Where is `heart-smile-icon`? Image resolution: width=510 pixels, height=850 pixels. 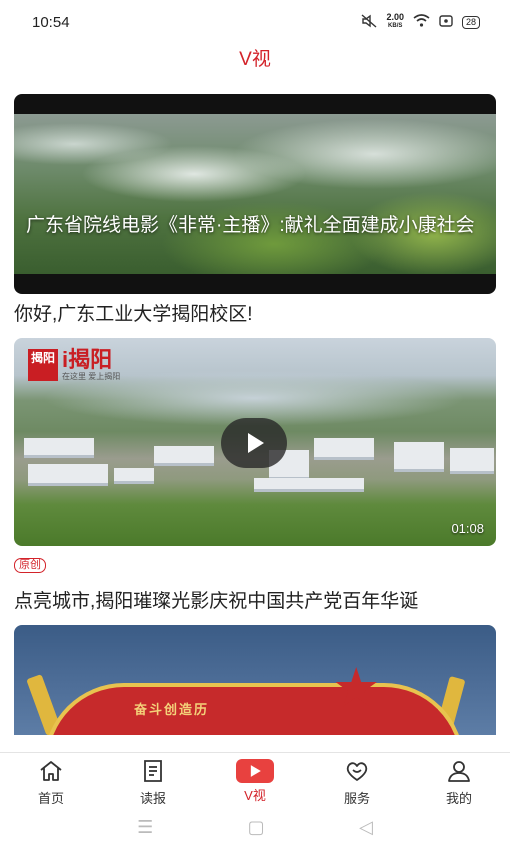 heart-smile-icon is located at coordinates (357, 772).